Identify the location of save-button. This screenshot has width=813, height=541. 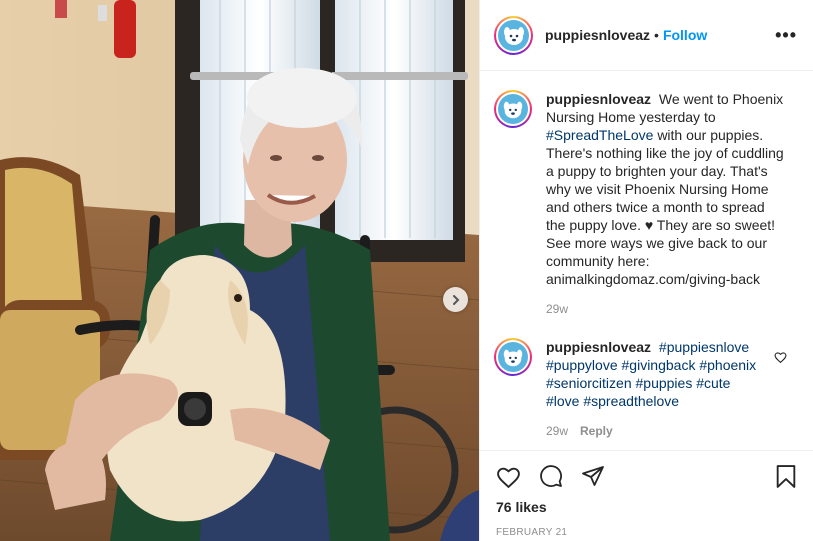
(786, 476).